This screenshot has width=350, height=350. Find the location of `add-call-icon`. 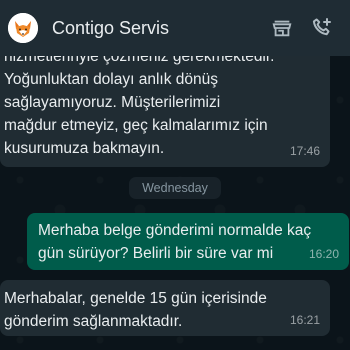

add-call-icon is located at coordinates (322, 28).